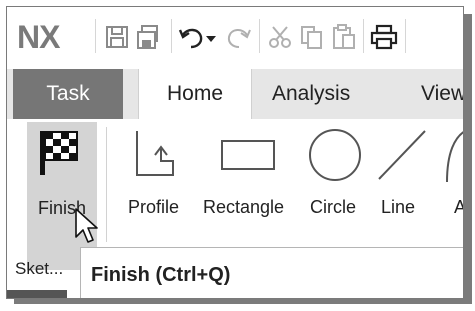  I want to click on tab-task: Task, so click(68, 94).